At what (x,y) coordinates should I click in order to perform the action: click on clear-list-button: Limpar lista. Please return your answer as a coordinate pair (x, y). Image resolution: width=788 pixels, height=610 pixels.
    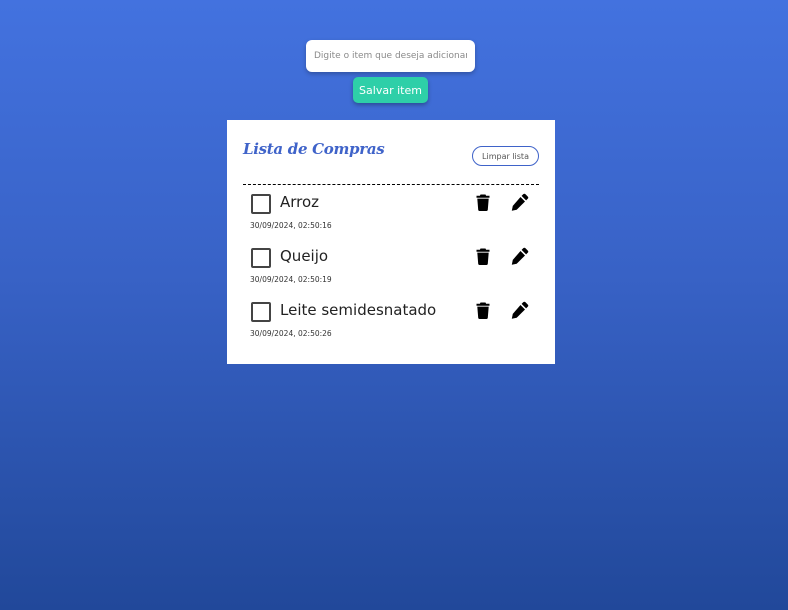
    Looking at the image, I should click on (505, 156).